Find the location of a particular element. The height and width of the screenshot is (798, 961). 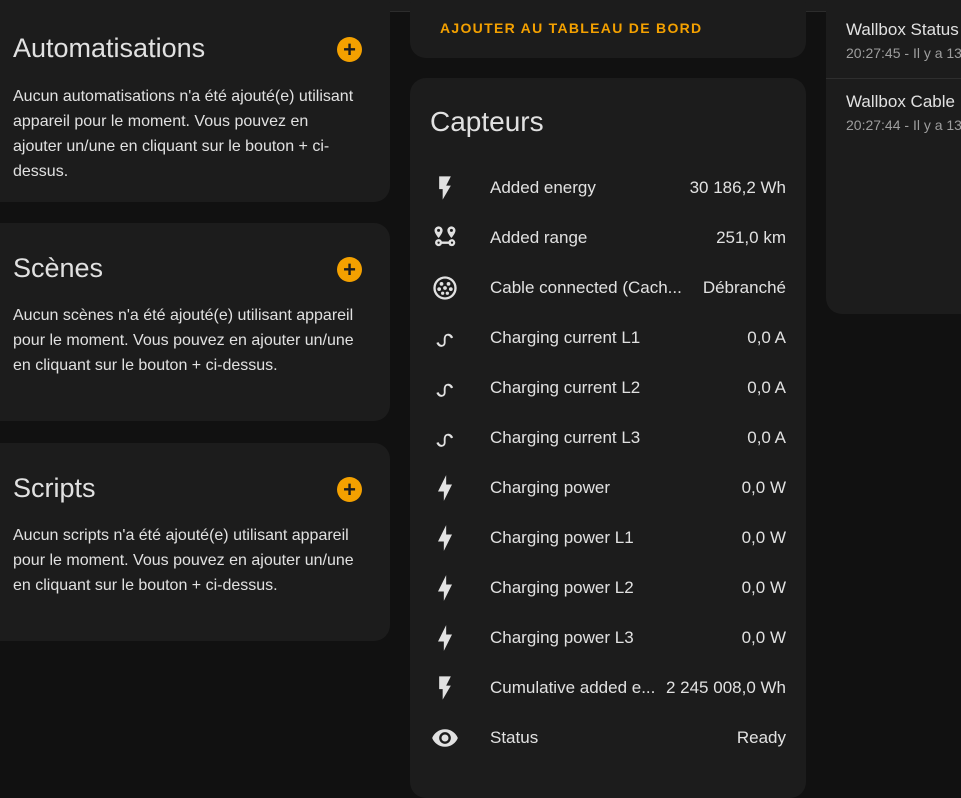

sensor-row: Charging power 0,0 W is located at coordinates (608, 488).